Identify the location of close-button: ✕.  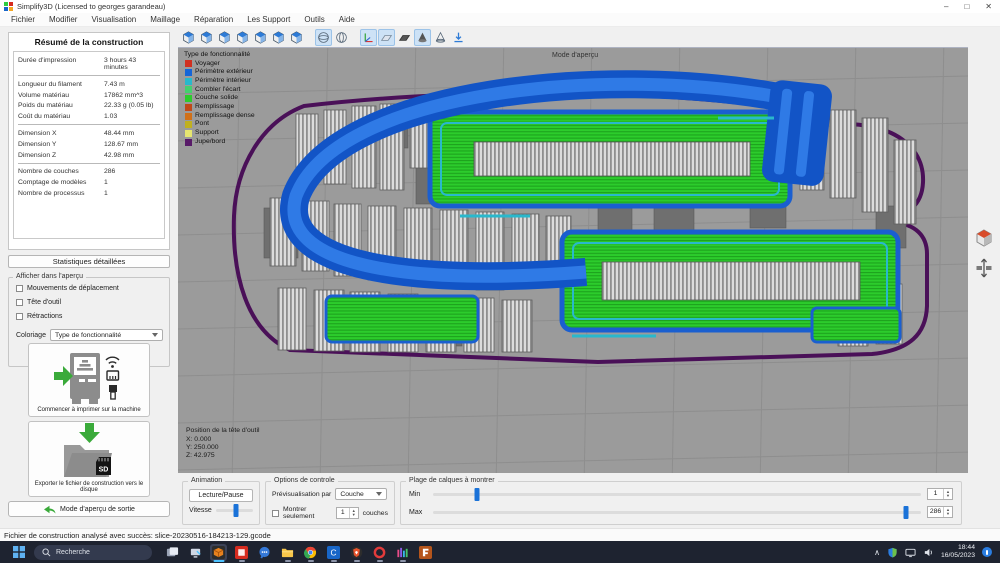
(988, 6).